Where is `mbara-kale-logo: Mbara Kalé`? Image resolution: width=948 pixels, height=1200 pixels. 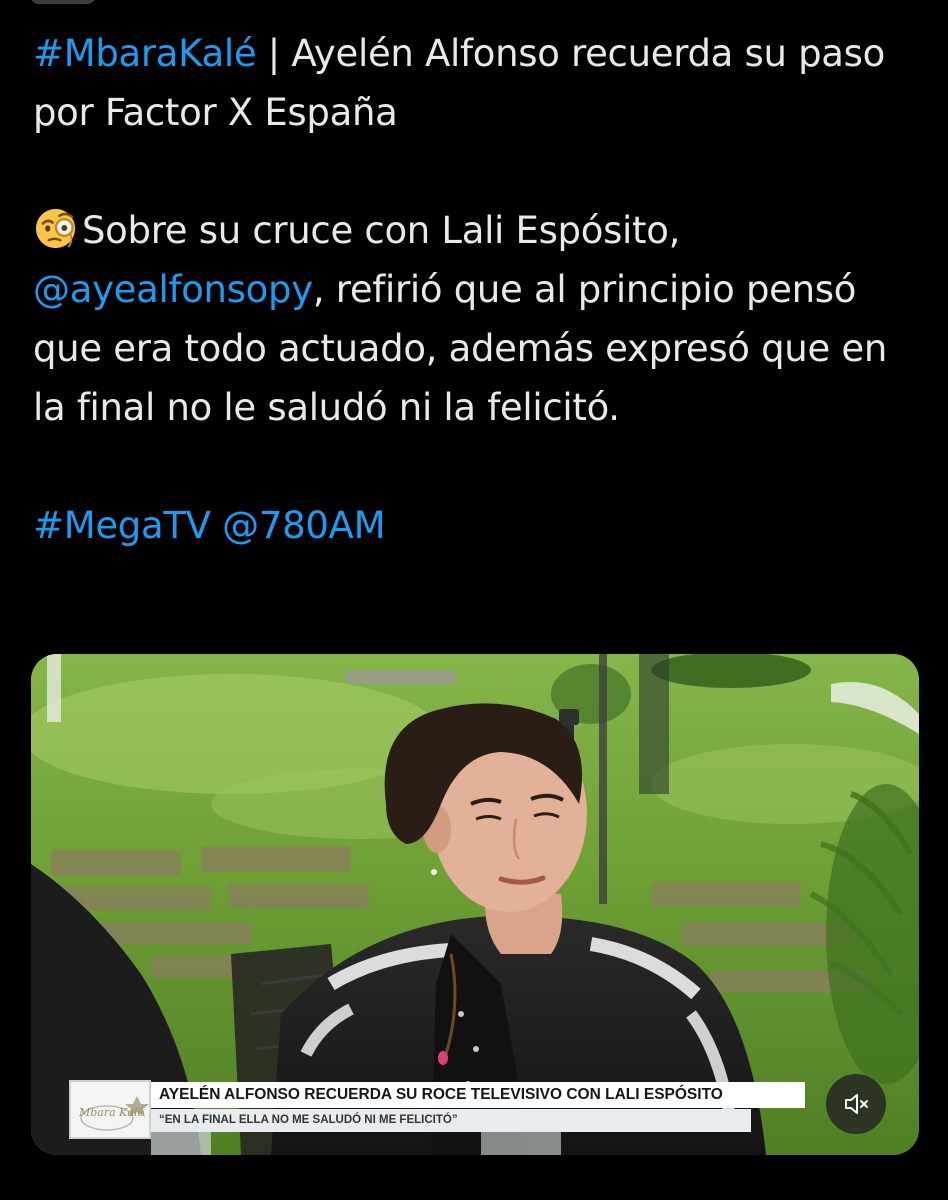
mbara-kale-logo: Mbara Kalé is located at coordinates (110, 1109).